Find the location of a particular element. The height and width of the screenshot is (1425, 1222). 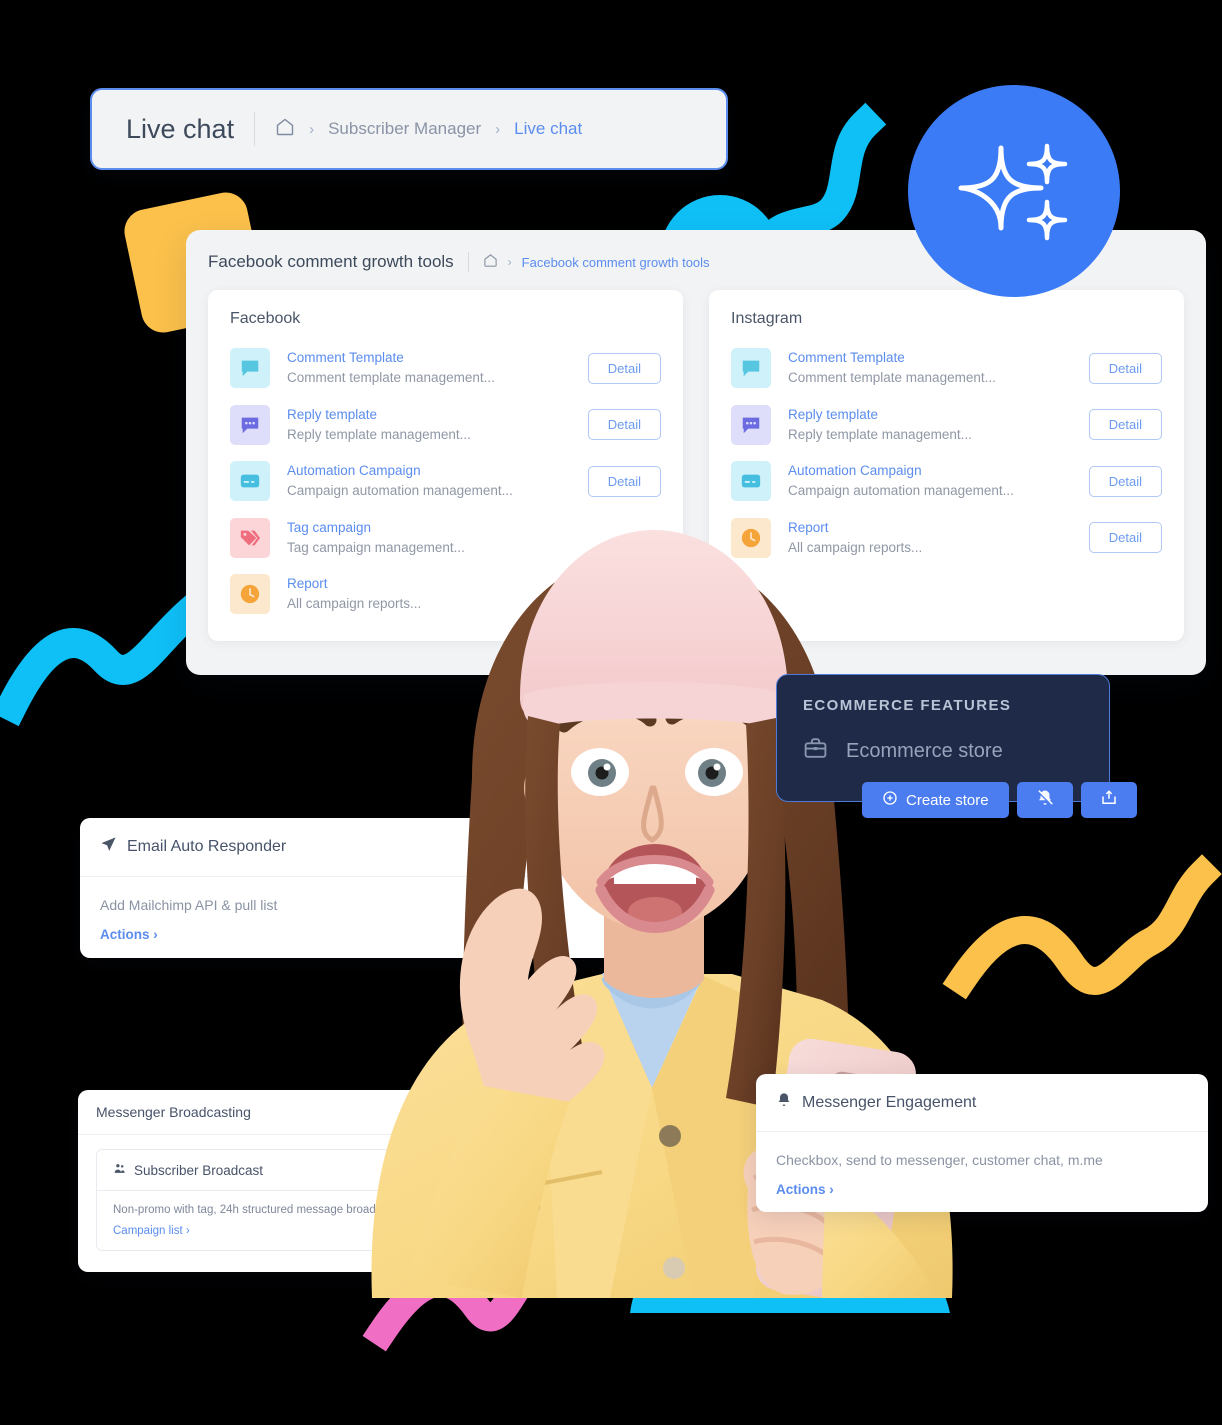

breadcrumb: › Subscriber Manager › Live chat is located at coordinates (428, 129).